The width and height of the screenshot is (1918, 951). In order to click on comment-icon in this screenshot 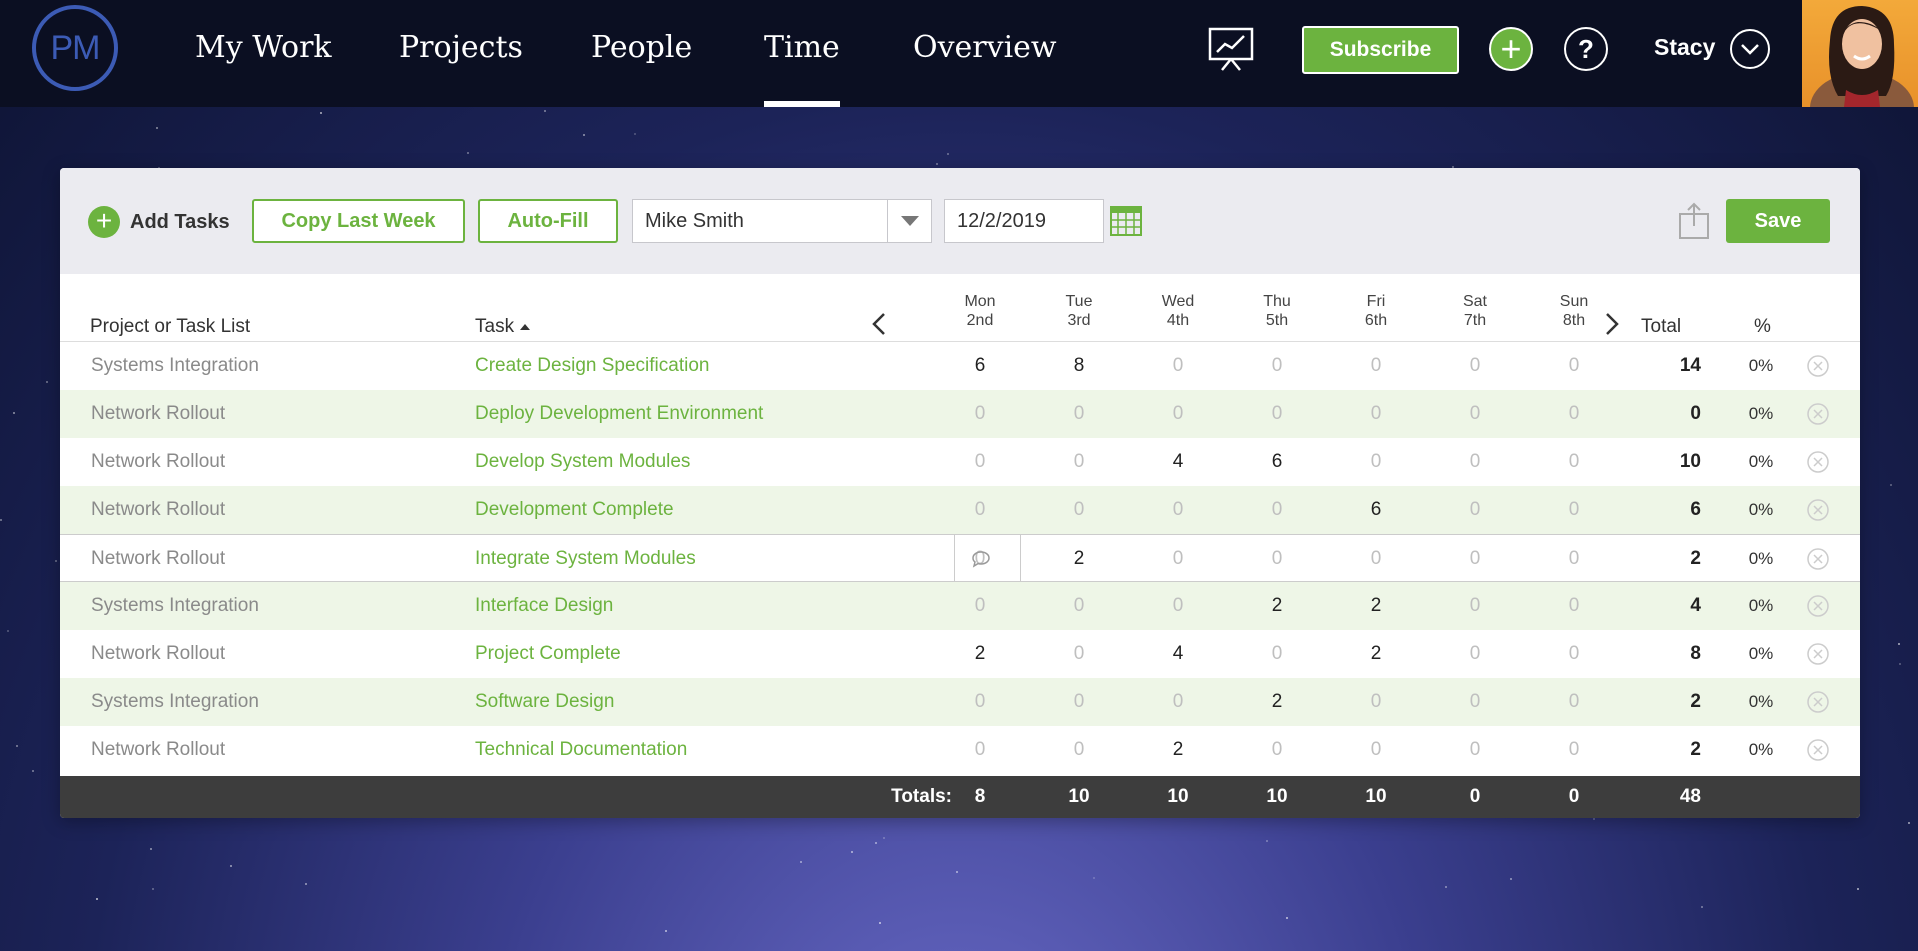, I will do `click(981, 559)`.